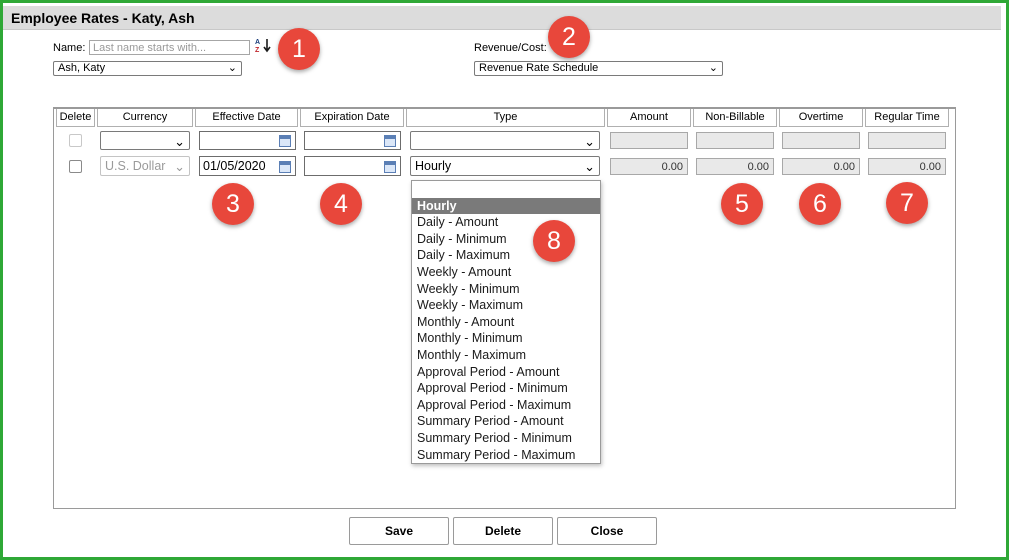 Image resolution: width=1009 pixels, height=560 pixels. Describe the element at coordinates (433, 166) in the screenshot. I see `row2-type-value: Hourly` at that location.